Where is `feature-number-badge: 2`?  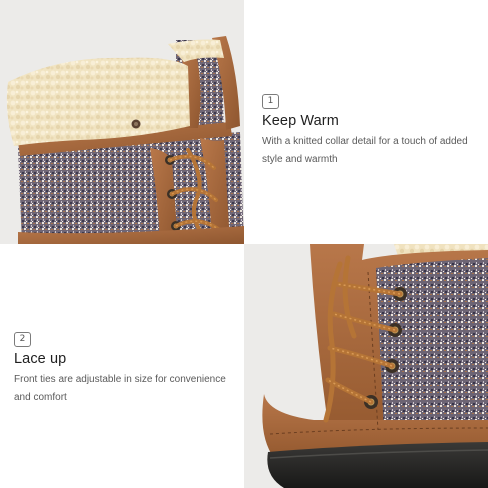
feature-number-badge: 2 is located at coordinates (22, 339).